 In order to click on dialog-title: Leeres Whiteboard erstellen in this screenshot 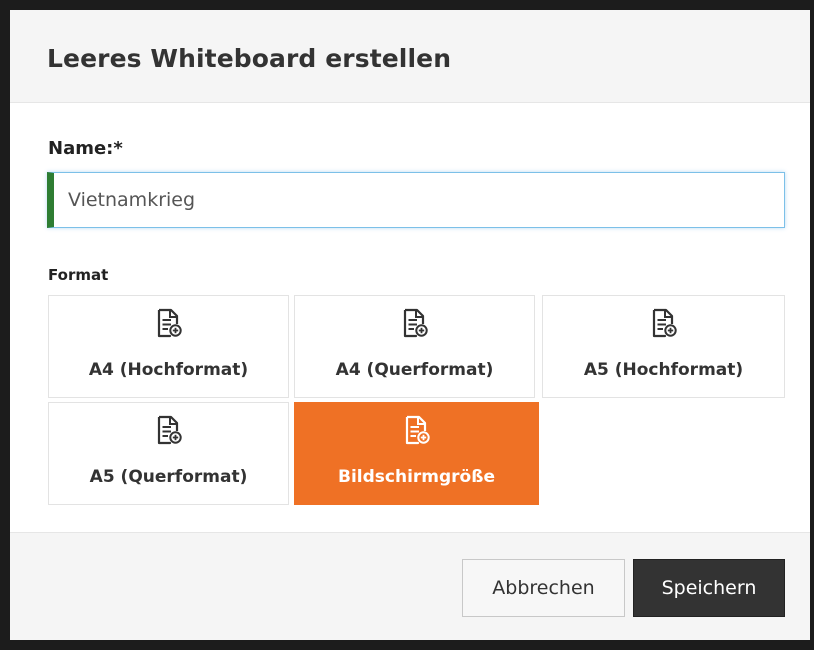, I will do `click(249, 58)`.